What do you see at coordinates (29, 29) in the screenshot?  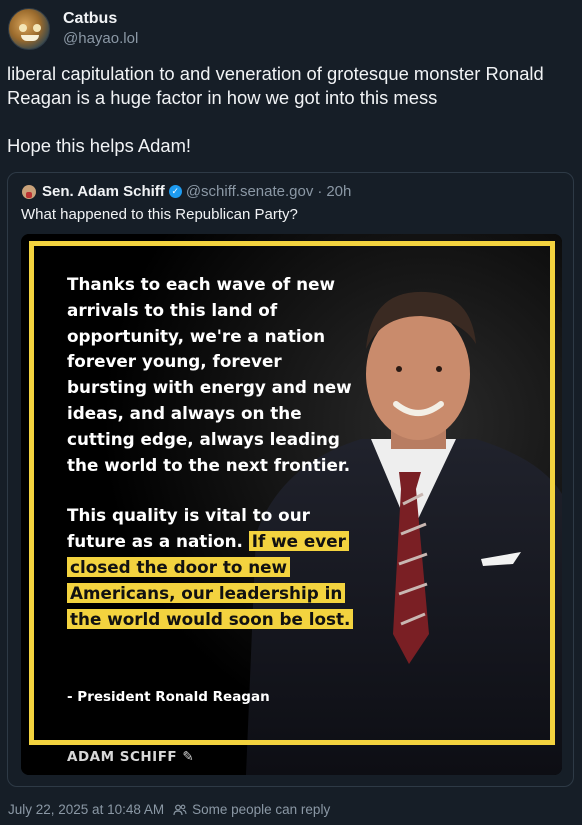 I see `catbus-avatar-icon` at bounding box center [29, 29].